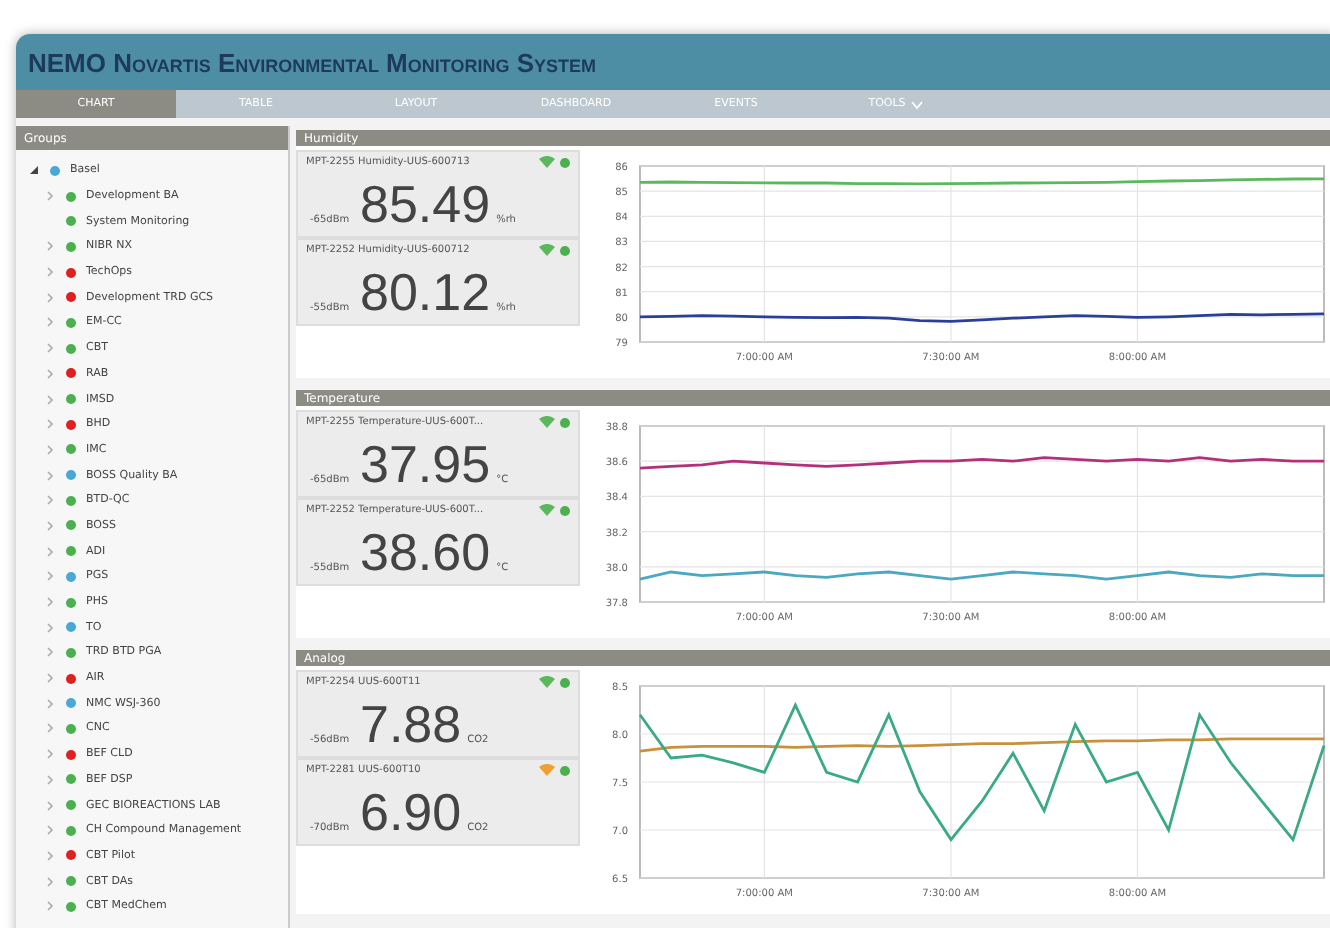 This screenshot has width=1330, height=928. What do you see at coordinates (312, 62) in the screenshot?
I see `window-title: NEMO Novartis Environmental Monitoring System` at bounding box center [312, 62].